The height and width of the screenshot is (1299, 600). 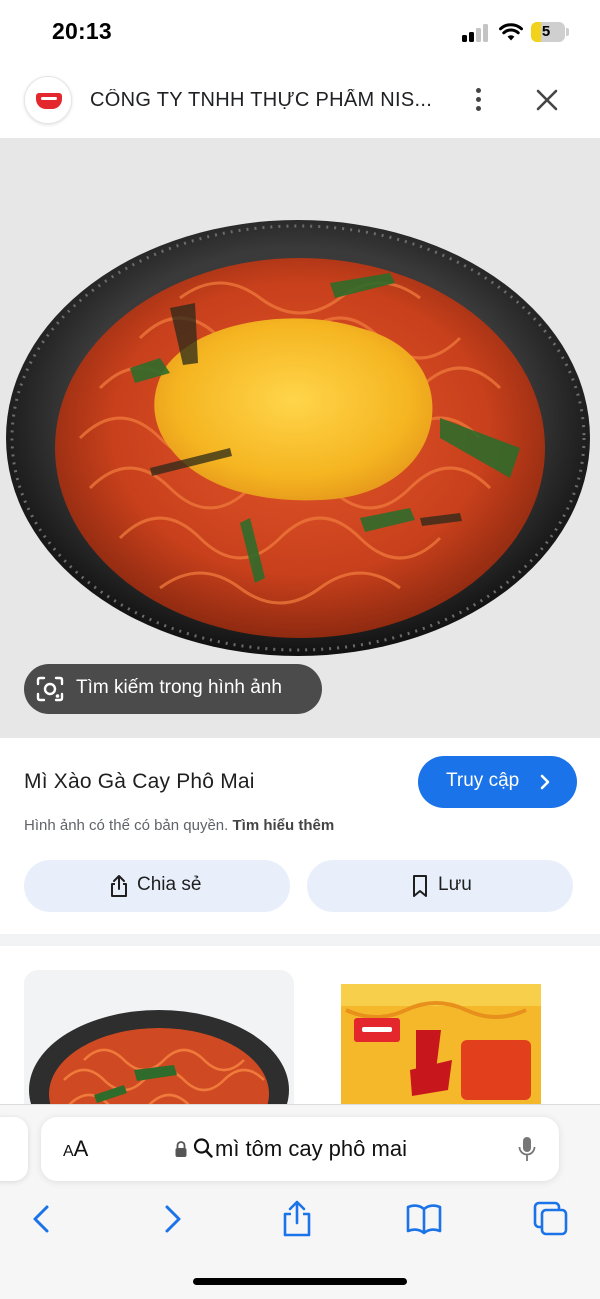 I want to click on search-inside-image-button: Tìm kiếm trong hình ảnh, so click(x=173, y=689).